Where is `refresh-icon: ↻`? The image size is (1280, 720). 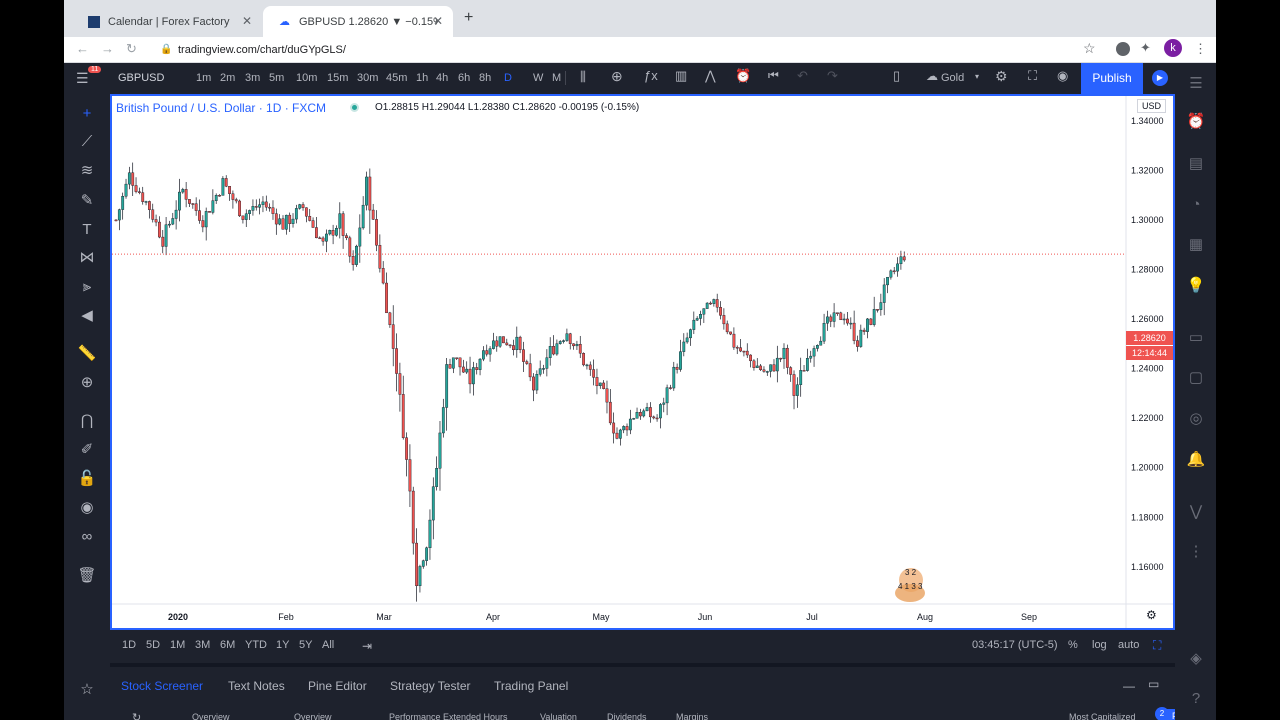
refresh-icon: ↻ is located at coordinates (136, 715).